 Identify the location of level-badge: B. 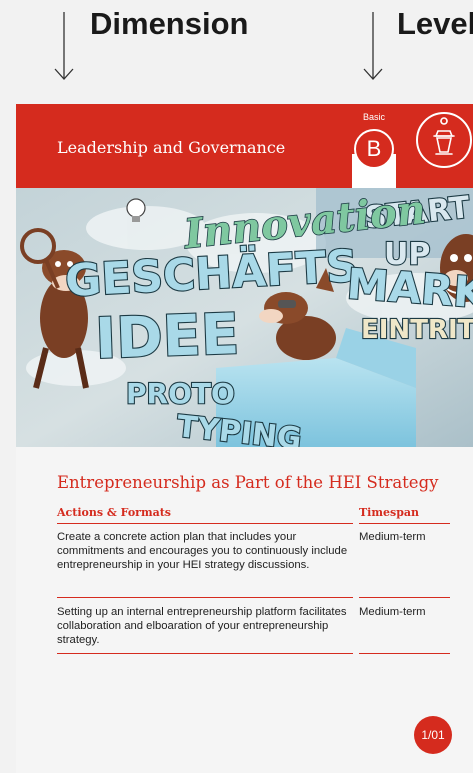
(374, 149).